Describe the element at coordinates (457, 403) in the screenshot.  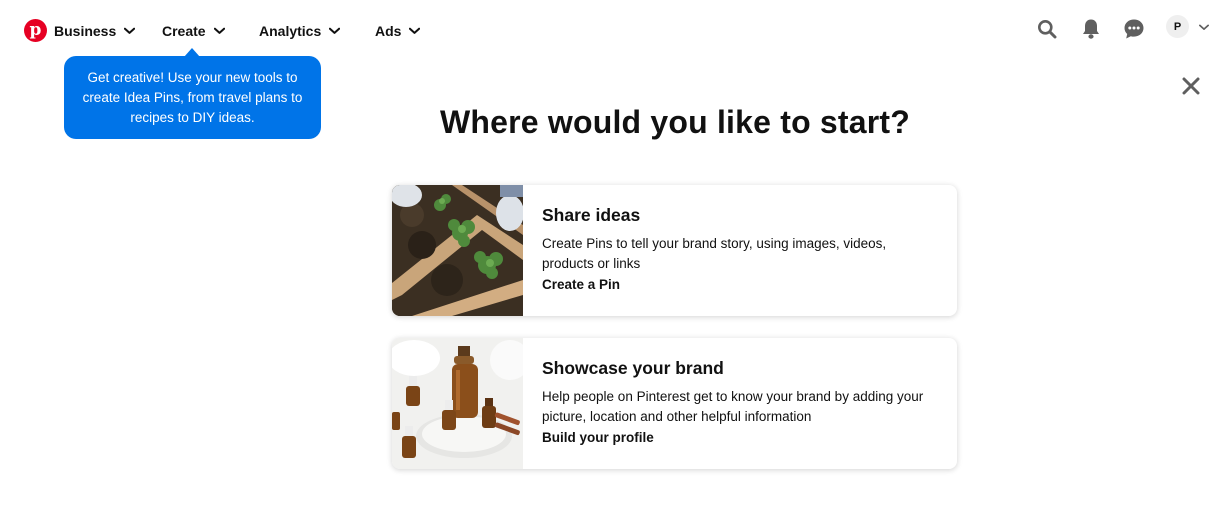
I see `bottles-image` at that location.